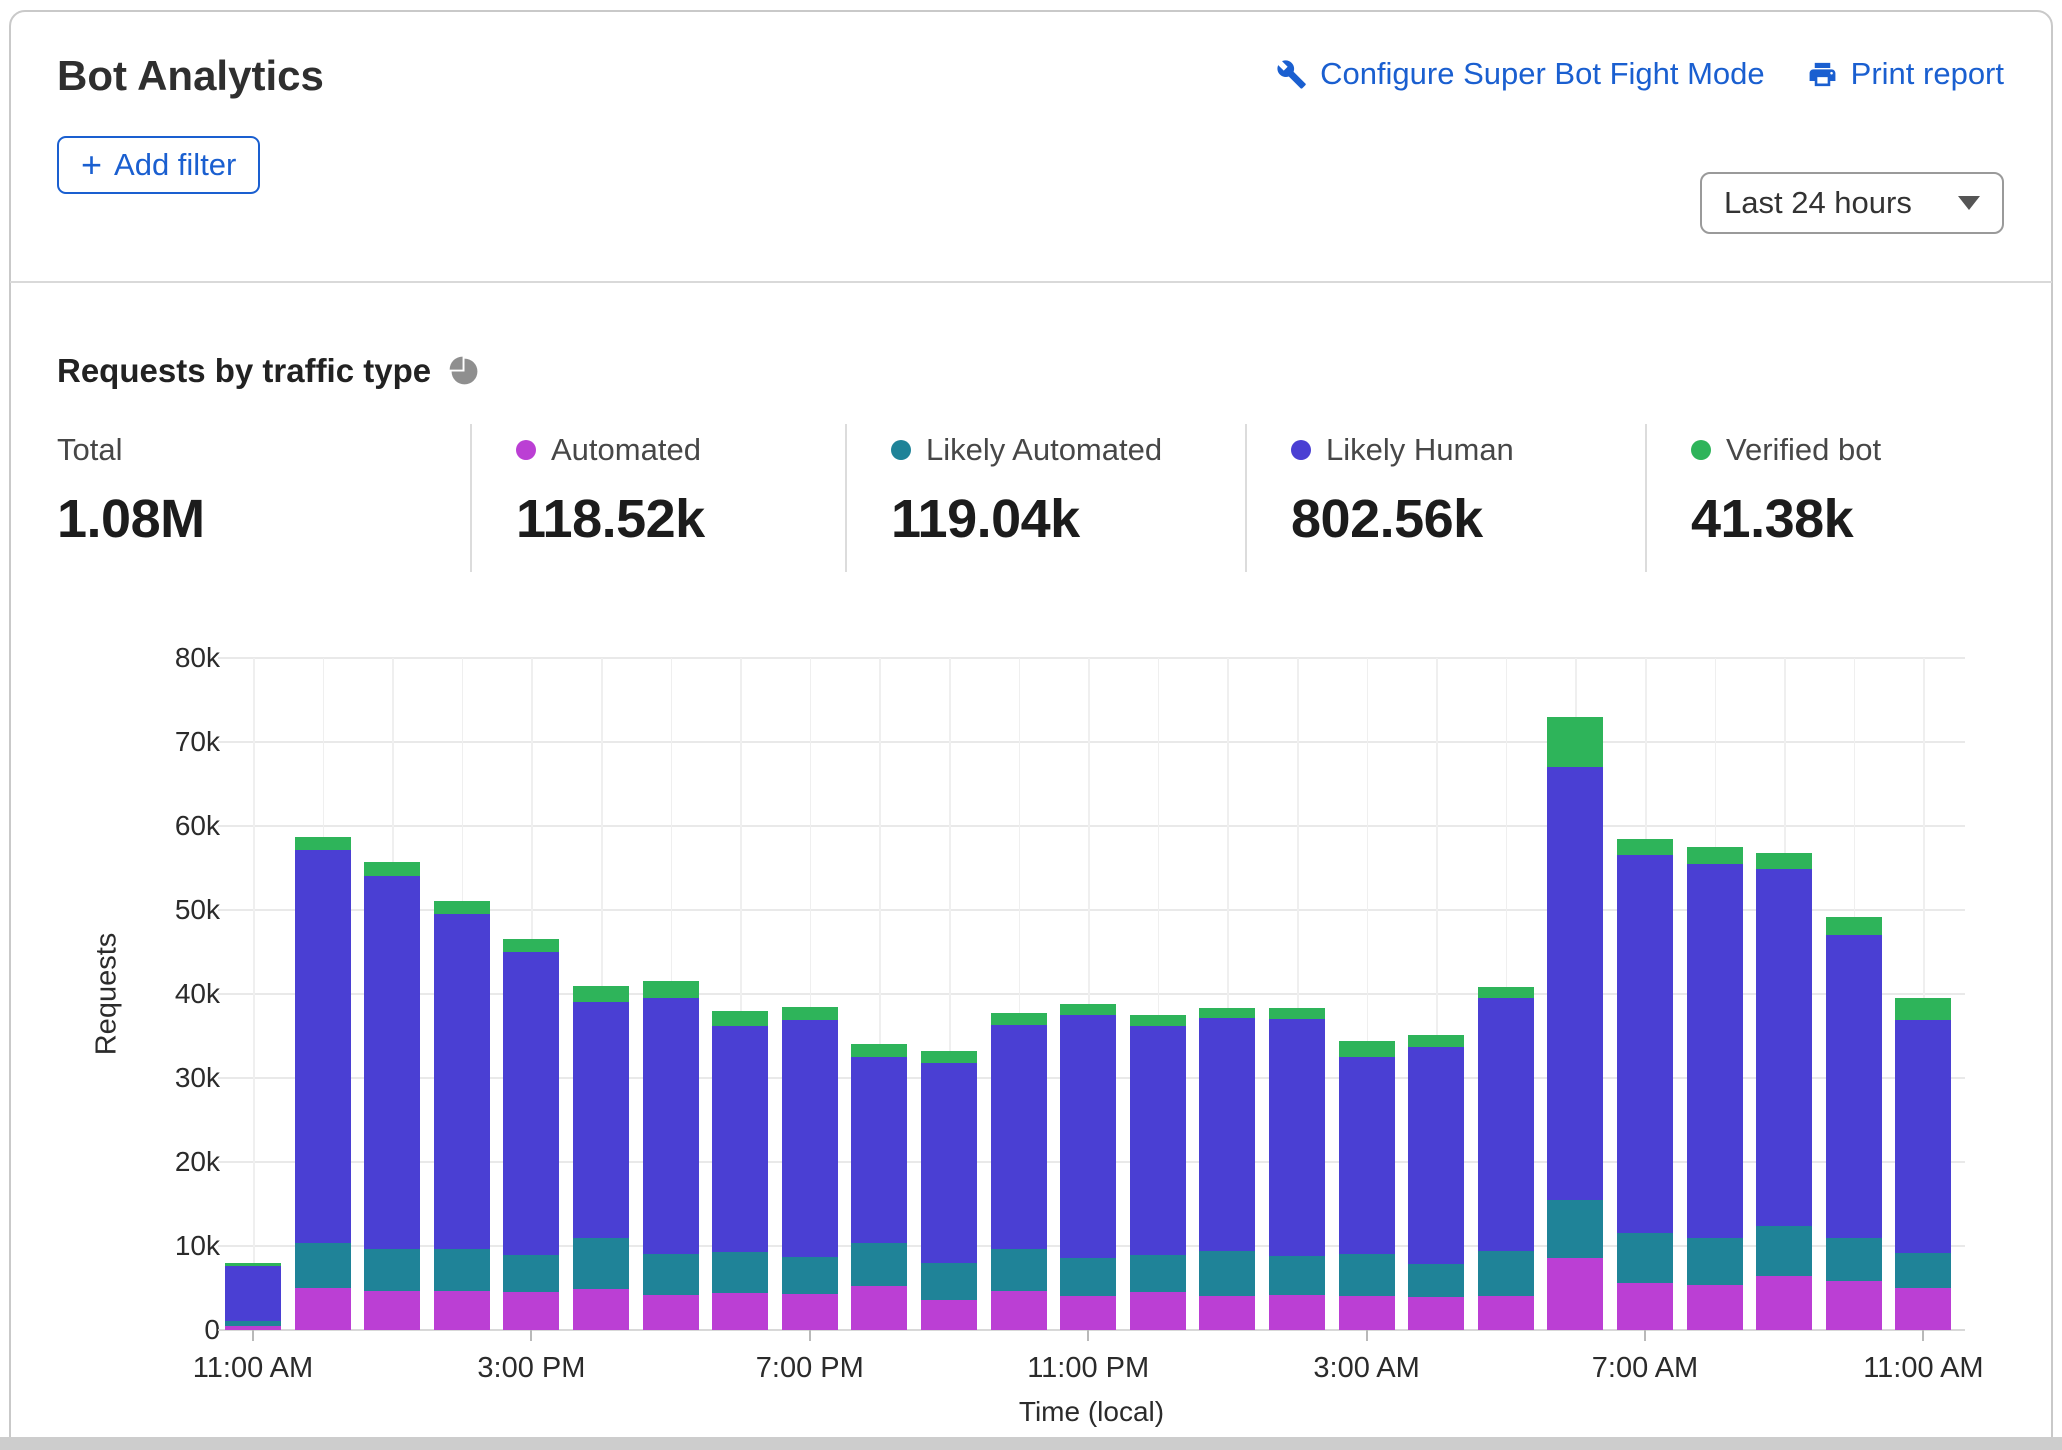 Image resolution: width=2062 pixels, height=1450 pixels. I want to click on configure-super-bot-fight-mode-link: Configure Super Bot Fight Mode, so click(1520, 74).